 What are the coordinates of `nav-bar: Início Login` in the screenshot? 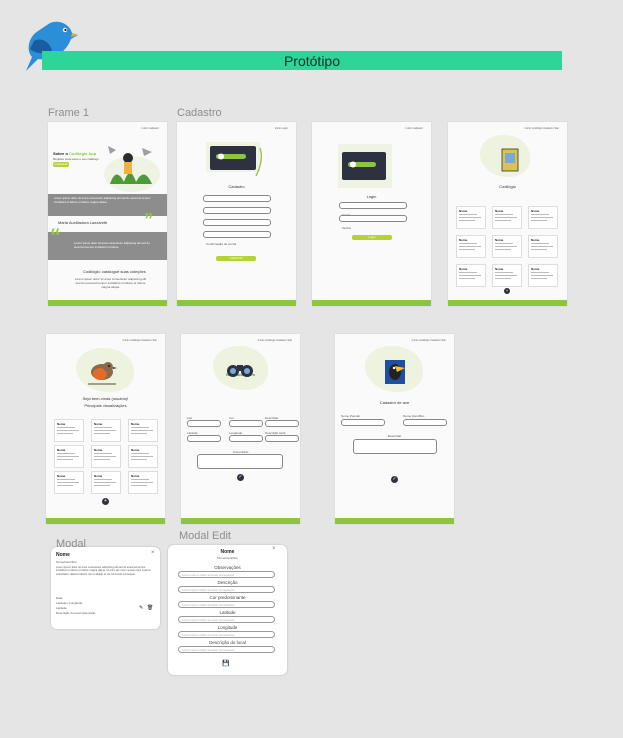 It's located at (281, 128).